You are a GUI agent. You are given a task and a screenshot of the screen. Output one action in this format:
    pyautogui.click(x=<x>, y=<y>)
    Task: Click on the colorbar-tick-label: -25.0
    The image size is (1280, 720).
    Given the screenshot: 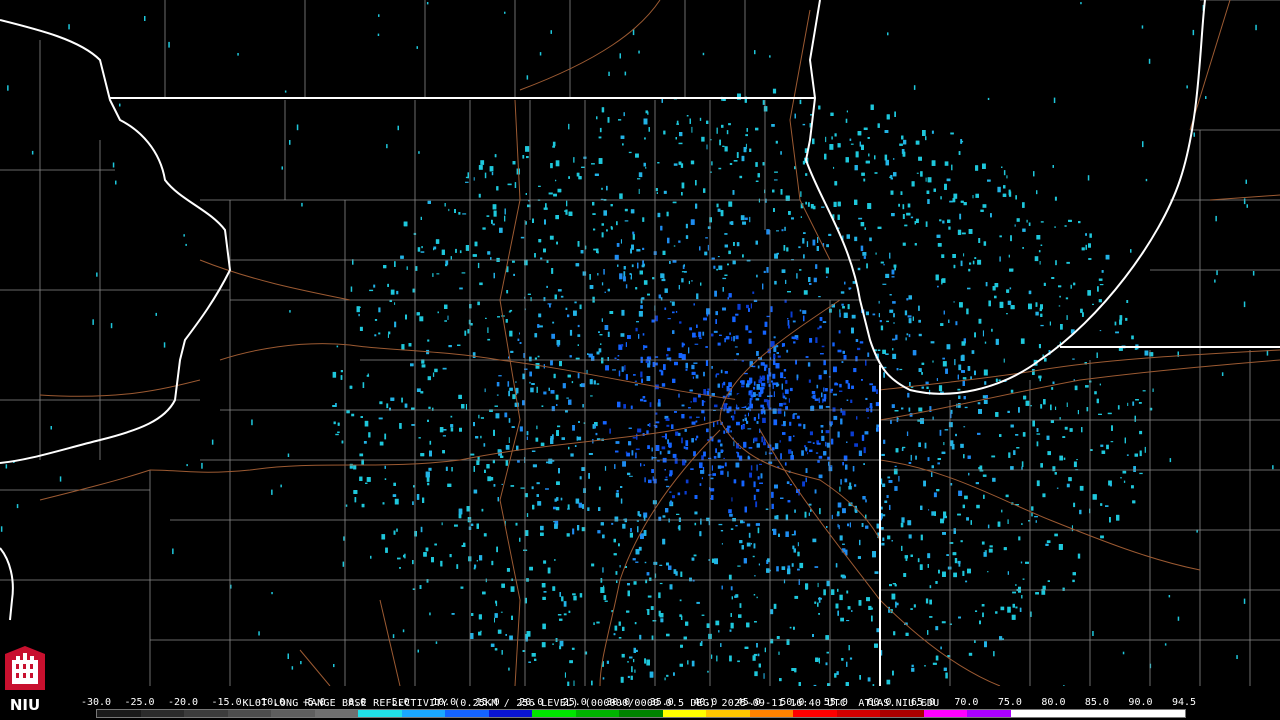 What is the action you would take?
    pyautogui.click(x=139, y=702)
    